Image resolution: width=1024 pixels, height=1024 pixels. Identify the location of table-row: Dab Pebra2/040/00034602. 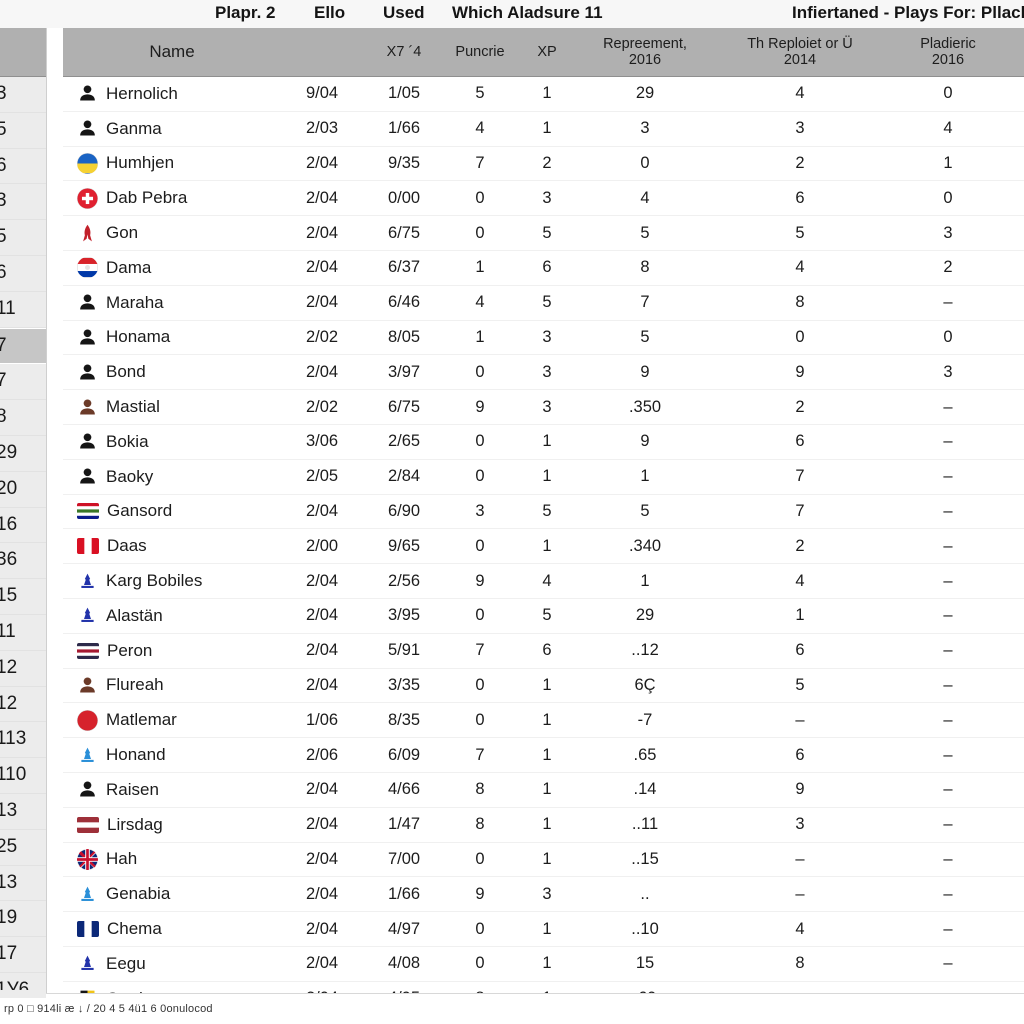
(543, 199).